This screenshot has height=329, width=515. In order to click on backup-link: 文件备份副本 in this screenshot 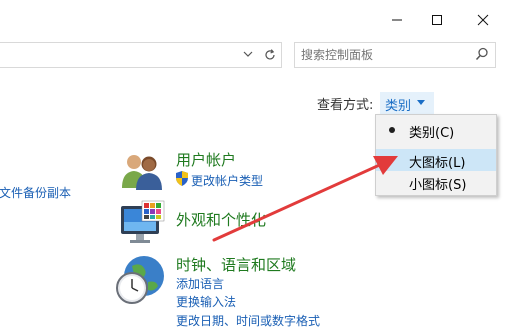, I will do `click(35, 192)`.